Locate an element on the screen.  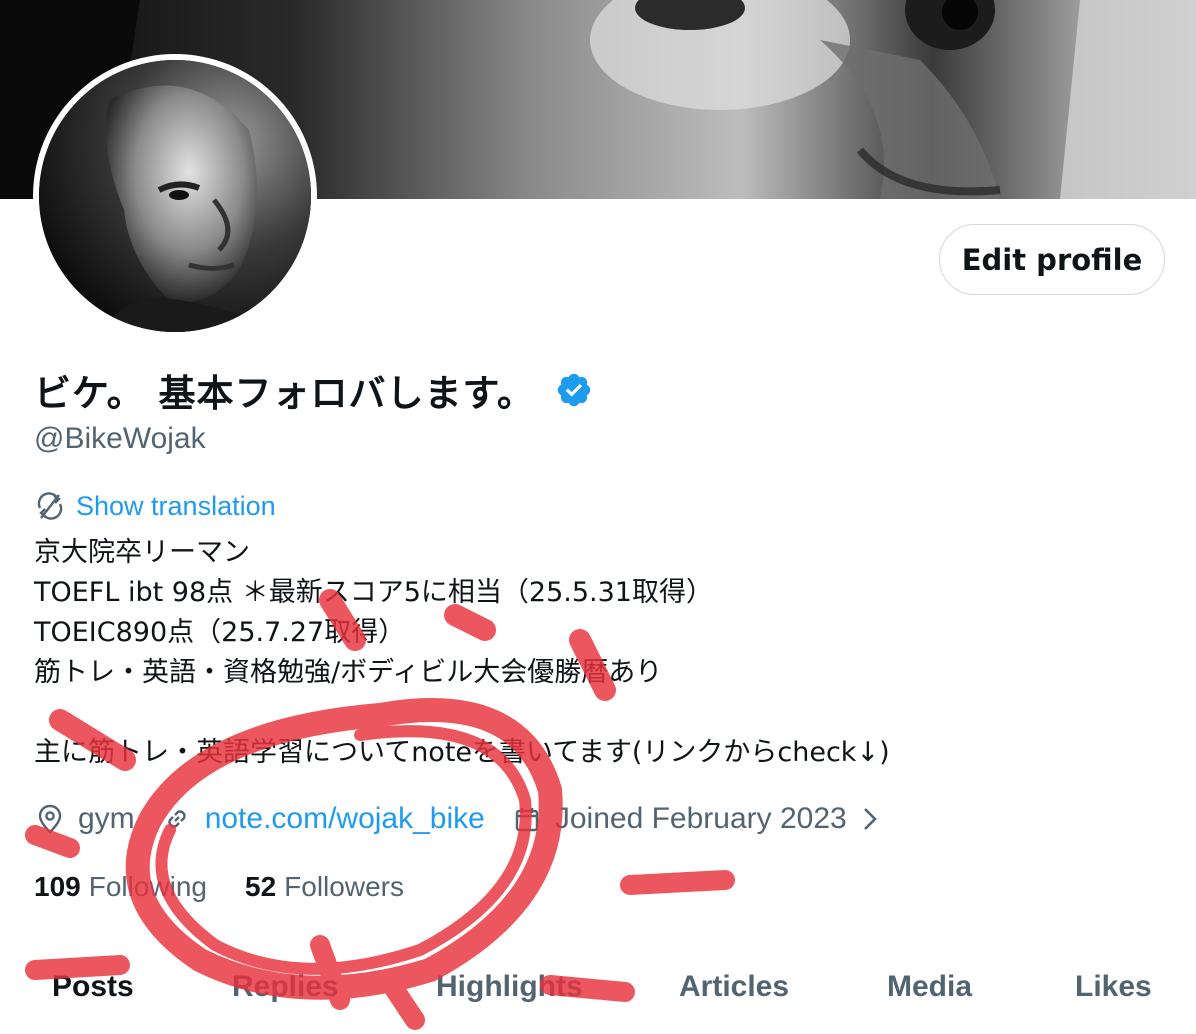
bio-line-blank is located at coordinates (599, 713).